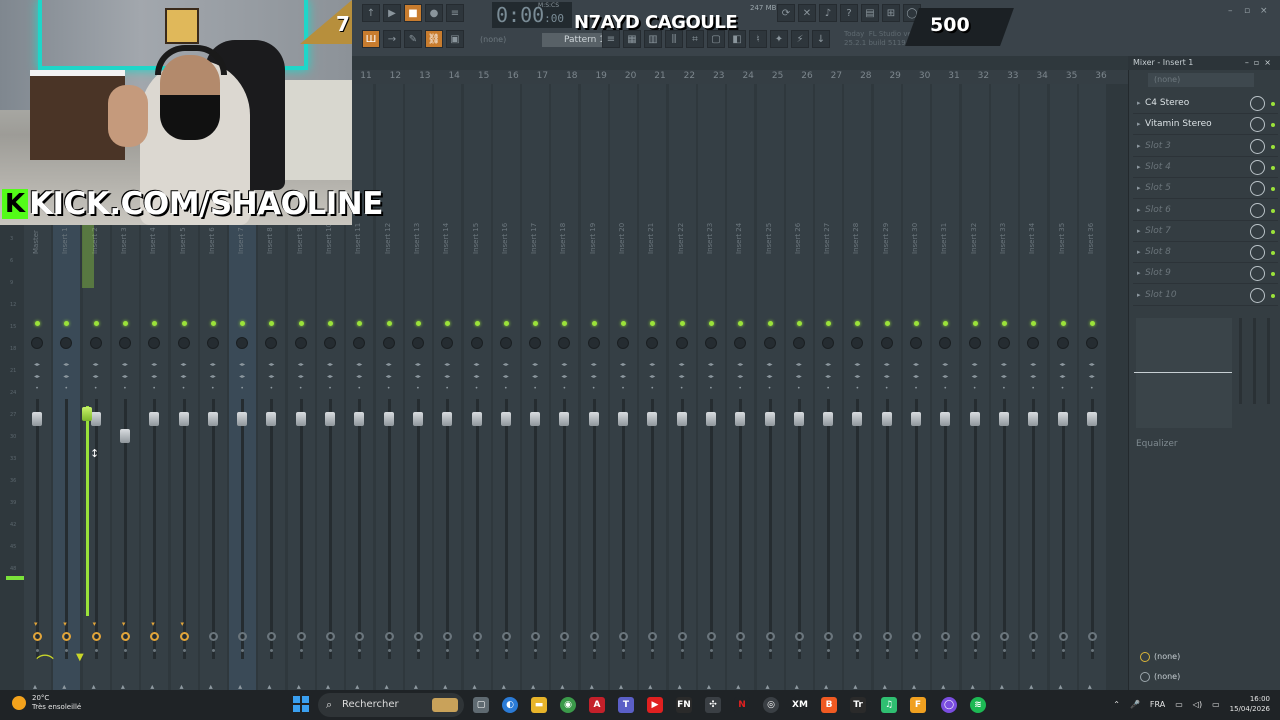 The image size is (1280, 720). I want to click on mixer-icon: ⫼, so click(674, 39).